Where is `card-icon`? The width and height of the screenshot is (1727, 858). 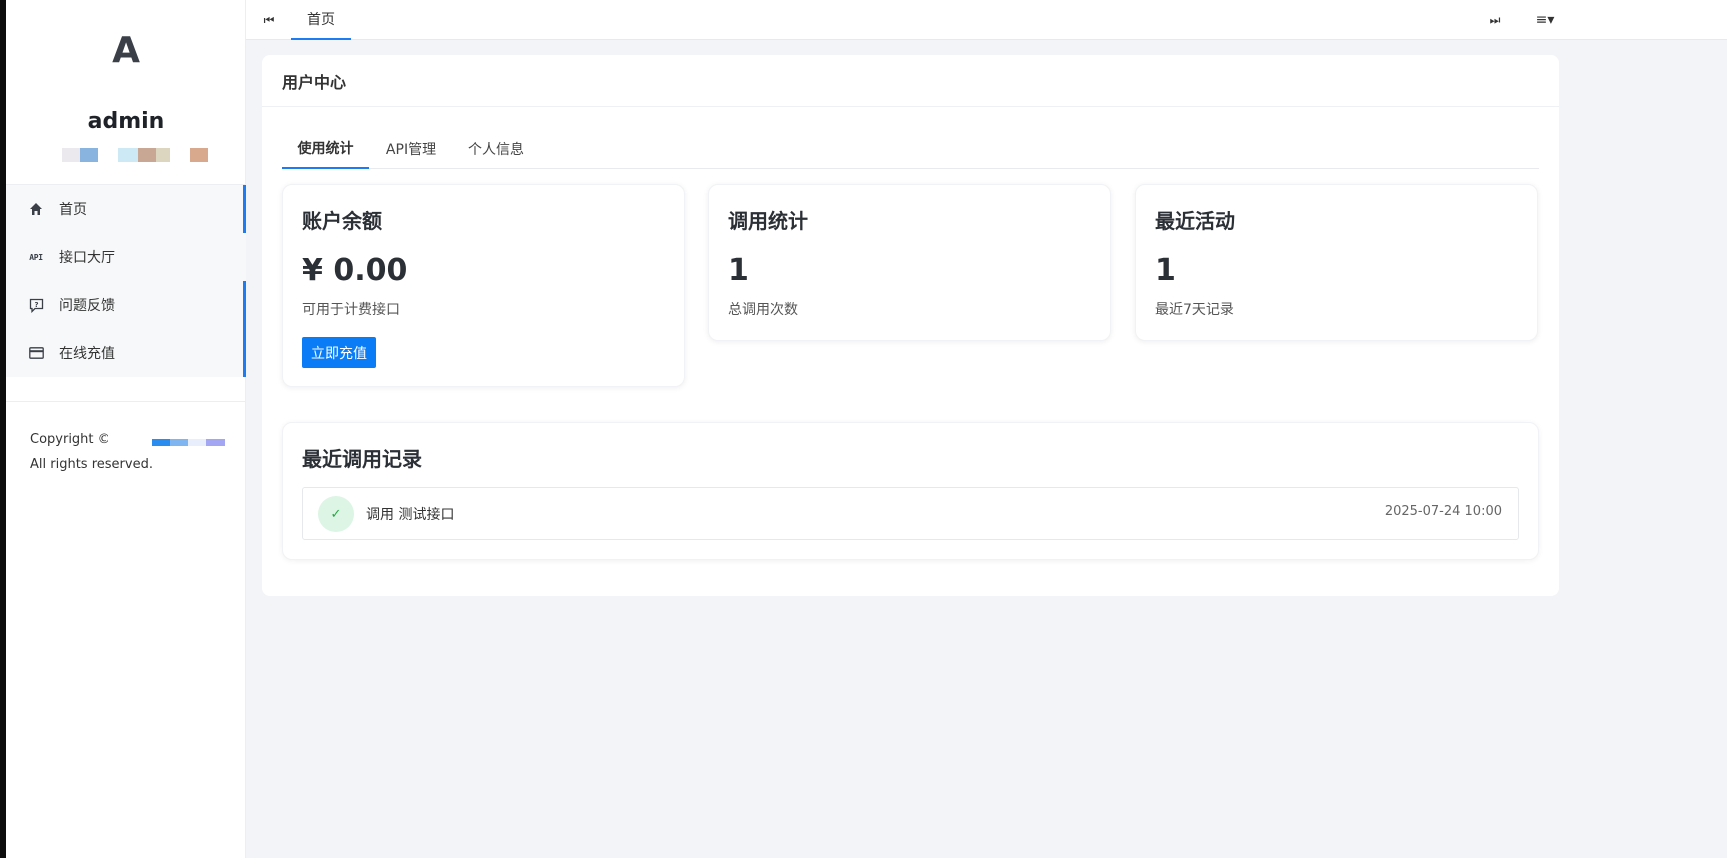 card-icon is located at coordinates (36, 353).